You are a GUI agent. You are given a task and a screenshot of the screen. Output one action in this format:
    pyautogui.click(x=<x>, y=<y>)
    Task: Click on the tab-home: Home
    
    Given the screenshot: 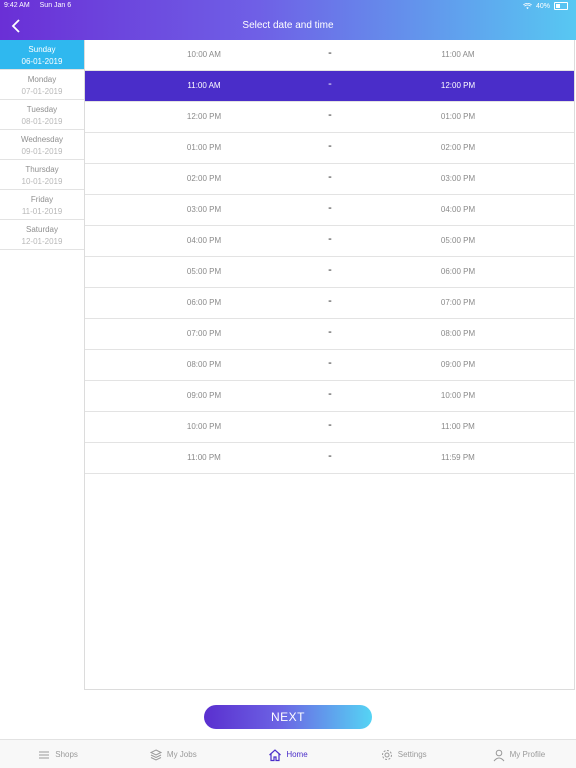 What is the action you would take?
    pyautogui.click(x=287, y=754)
    